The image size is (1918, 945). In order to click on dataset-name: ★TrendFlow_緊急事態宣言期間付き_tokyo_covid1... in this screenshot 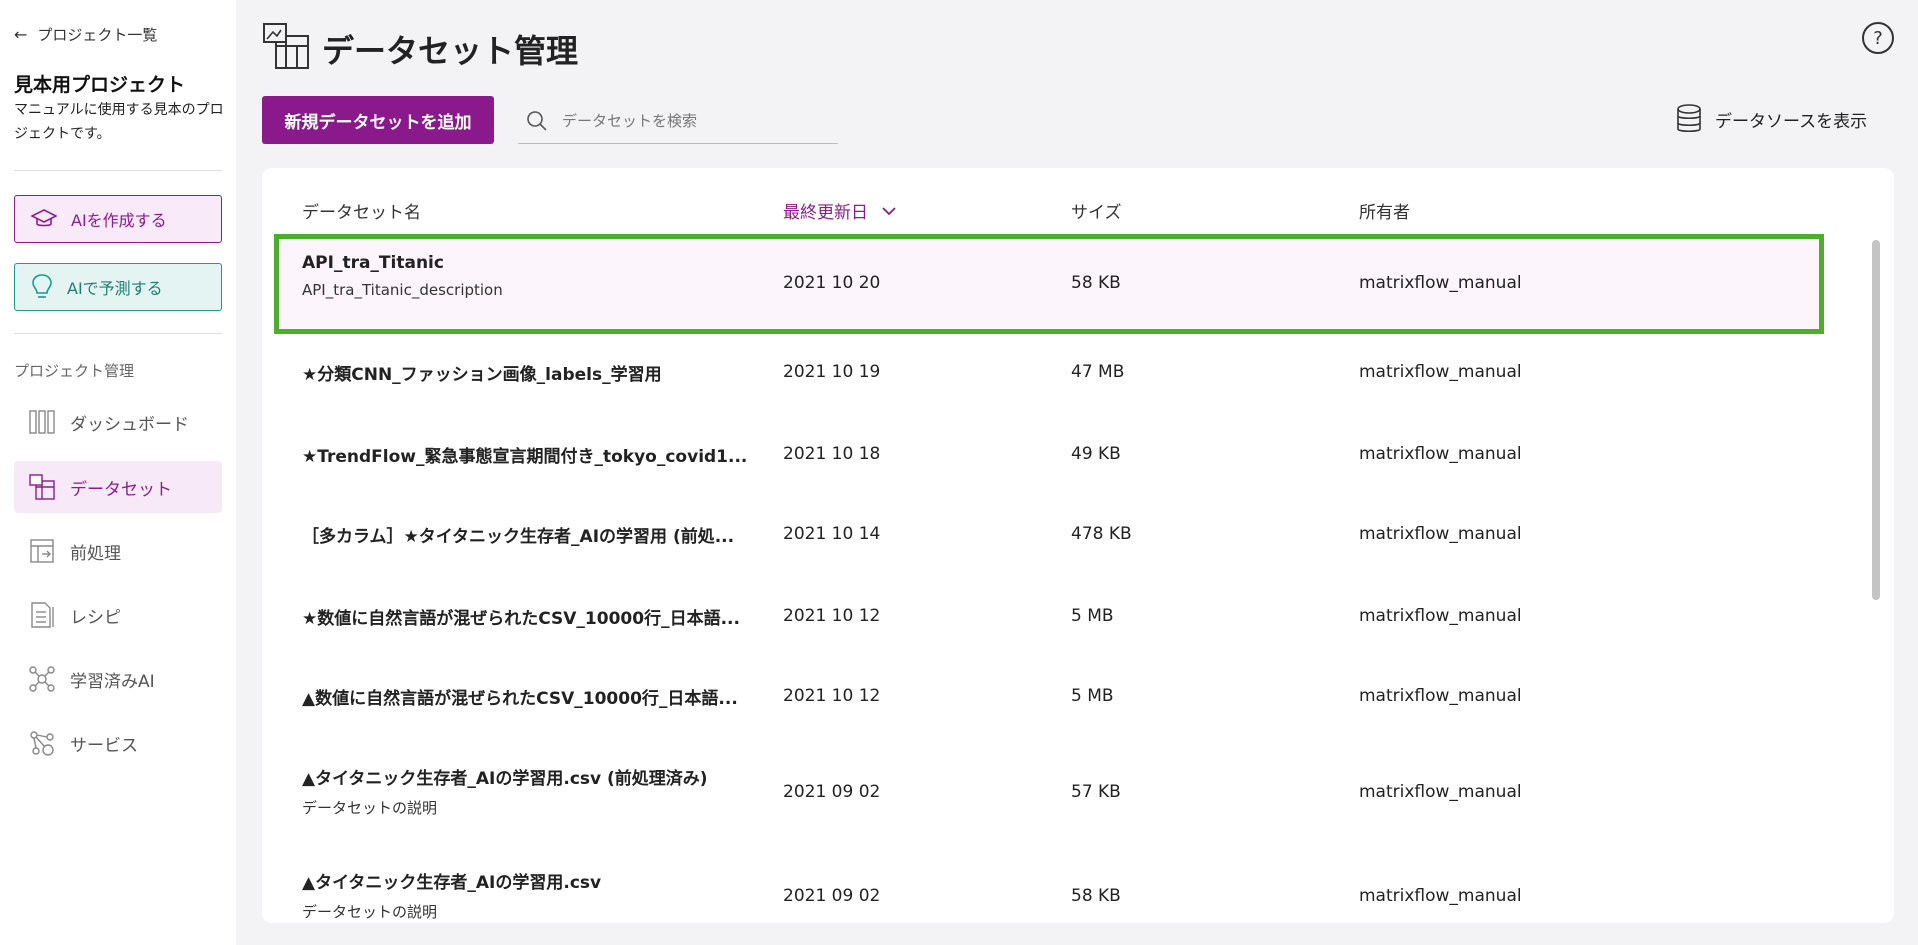, I will do `click(525, 457)`.